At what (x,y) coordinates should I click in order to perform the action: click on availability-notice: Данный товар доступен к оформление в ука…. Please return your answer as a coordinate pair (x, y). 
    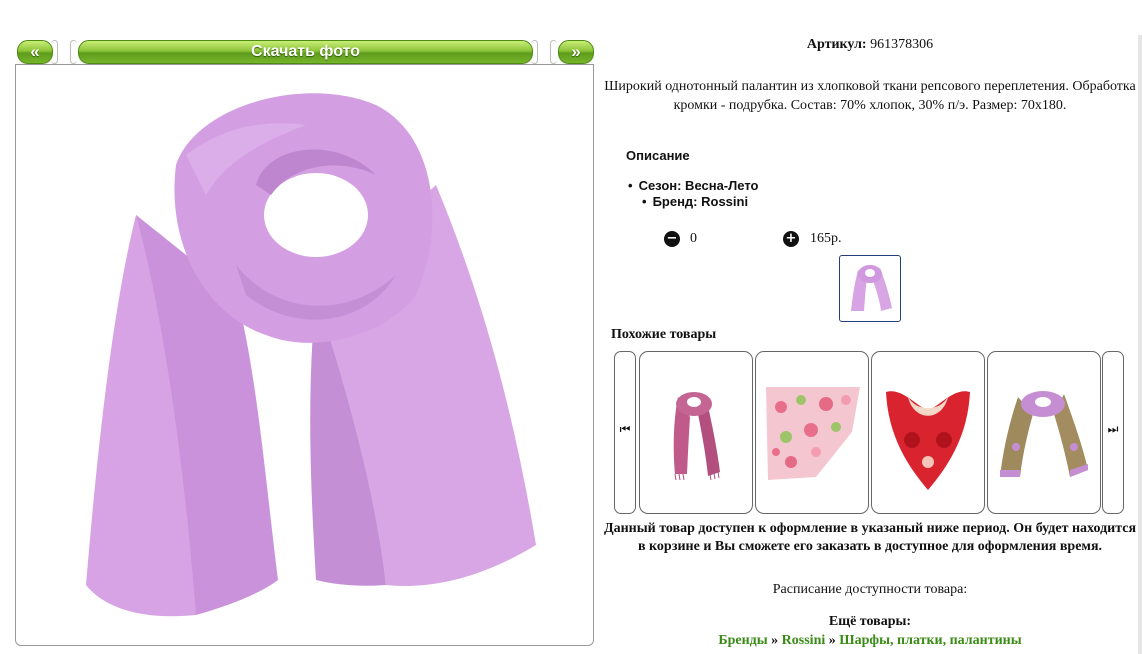
    Looking at the image, I should click on (870, 537).